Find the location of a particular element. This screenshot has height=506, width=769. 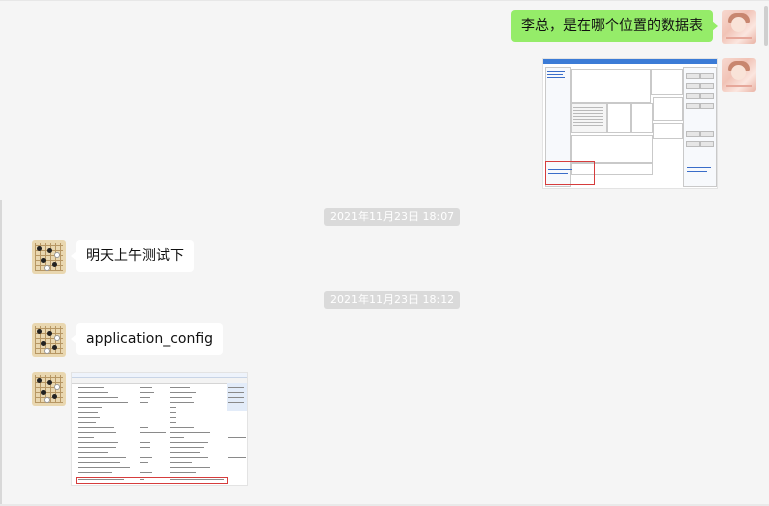

sent-image-message is located at coordinates (630, 123).